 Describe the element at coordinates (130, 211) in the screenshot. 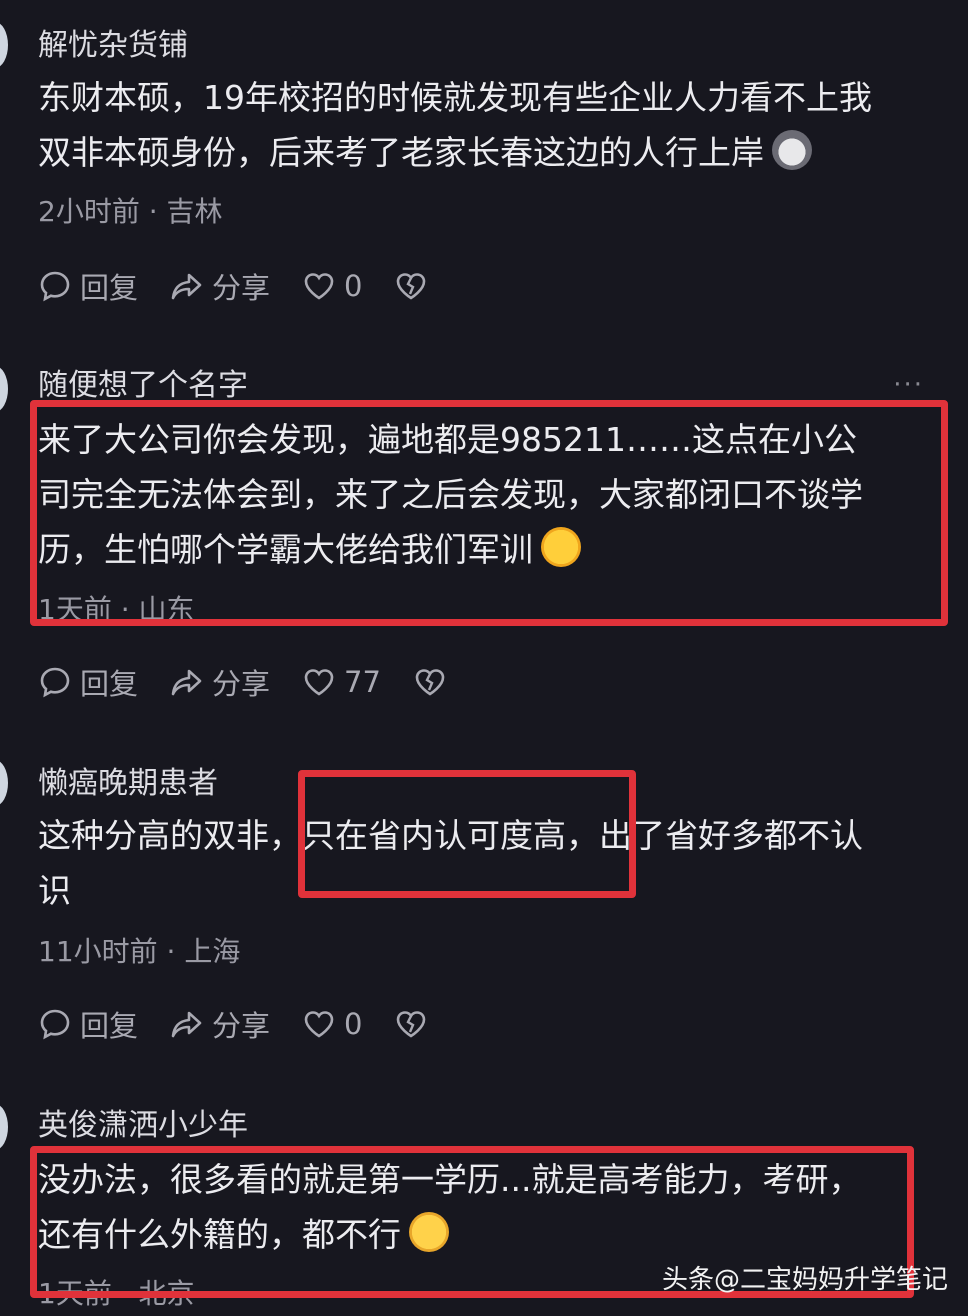

I see `comment-meta: 2小时前 · 吉林` at that location.